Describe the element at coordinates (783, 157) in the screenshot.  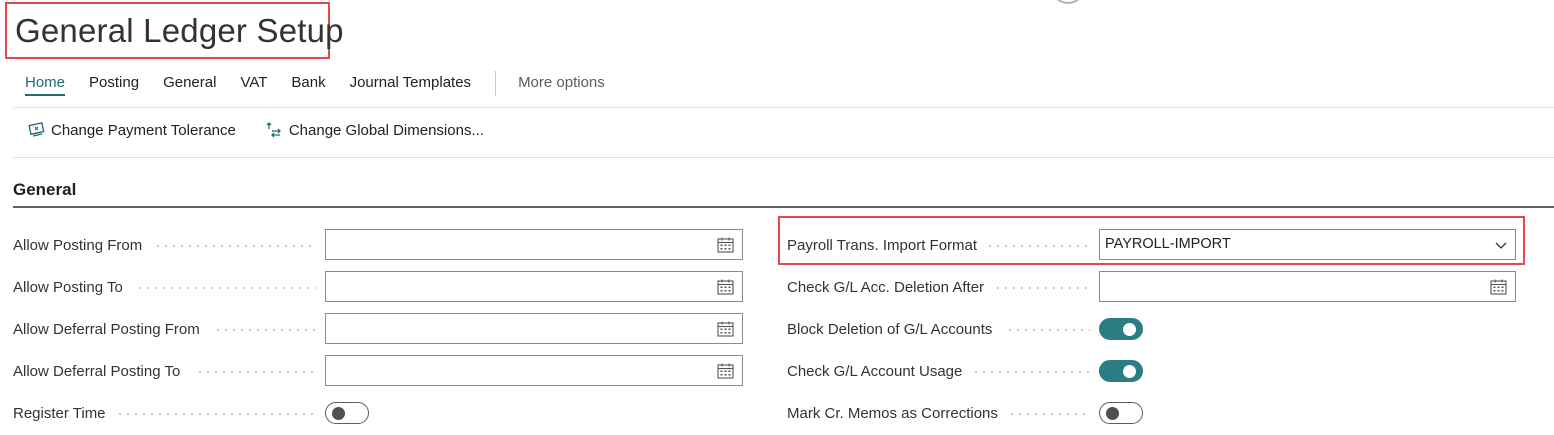
I see `actions-divider` at that location.